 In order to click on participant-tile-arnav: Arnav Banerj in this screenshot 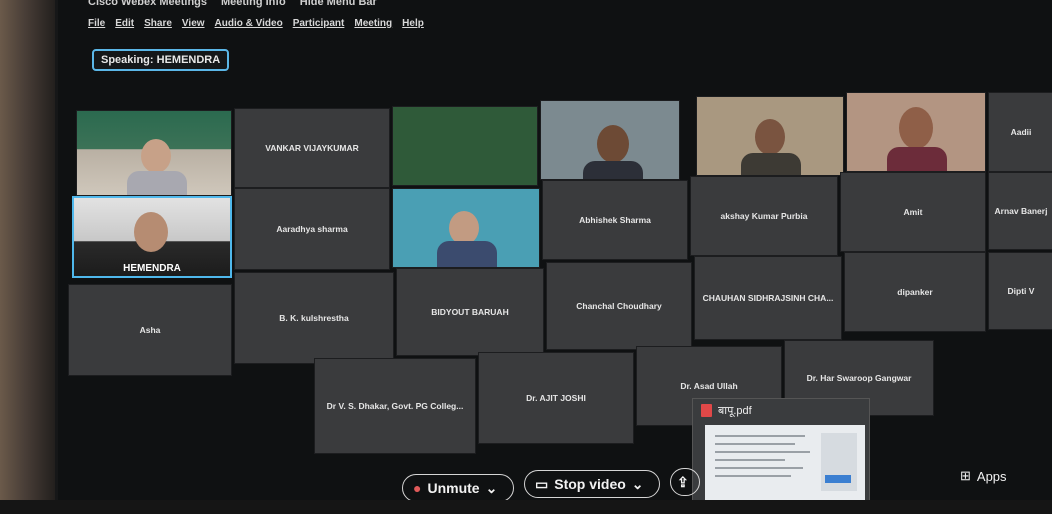, I will do `click(1020, 211)`.